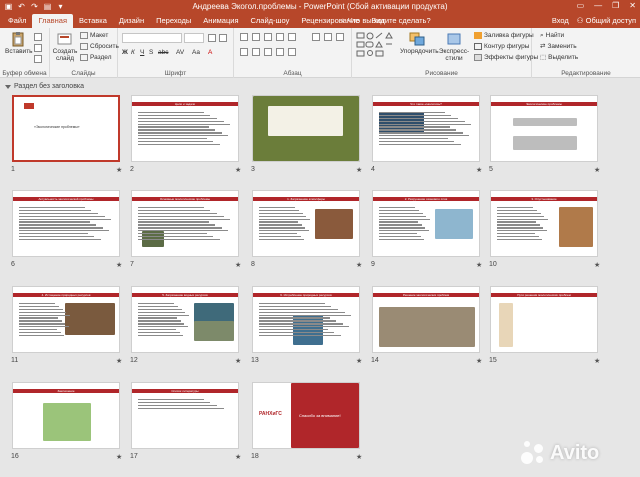 The width and height of the screenshot is (640, 477). Describe the element at coordinates (581, 5) in the screenshot. I see `ribbon-display-icon: ▭` at that location.